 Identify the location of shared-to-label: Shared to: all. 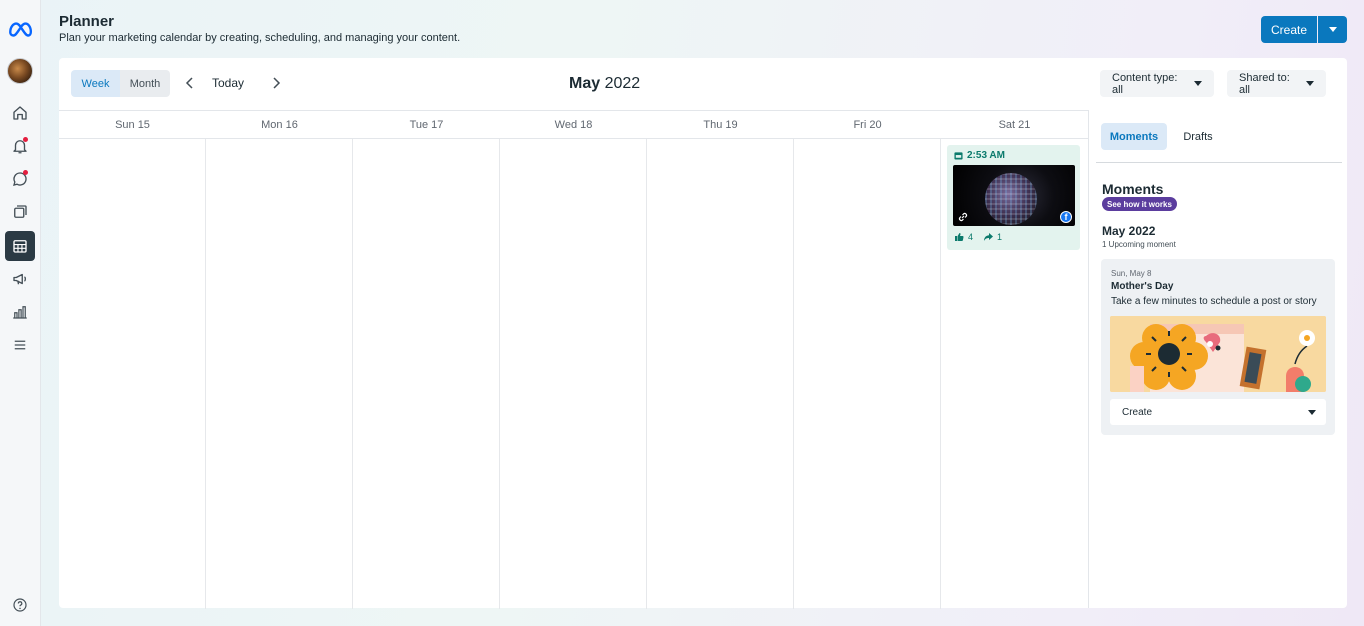
(1264, 83).